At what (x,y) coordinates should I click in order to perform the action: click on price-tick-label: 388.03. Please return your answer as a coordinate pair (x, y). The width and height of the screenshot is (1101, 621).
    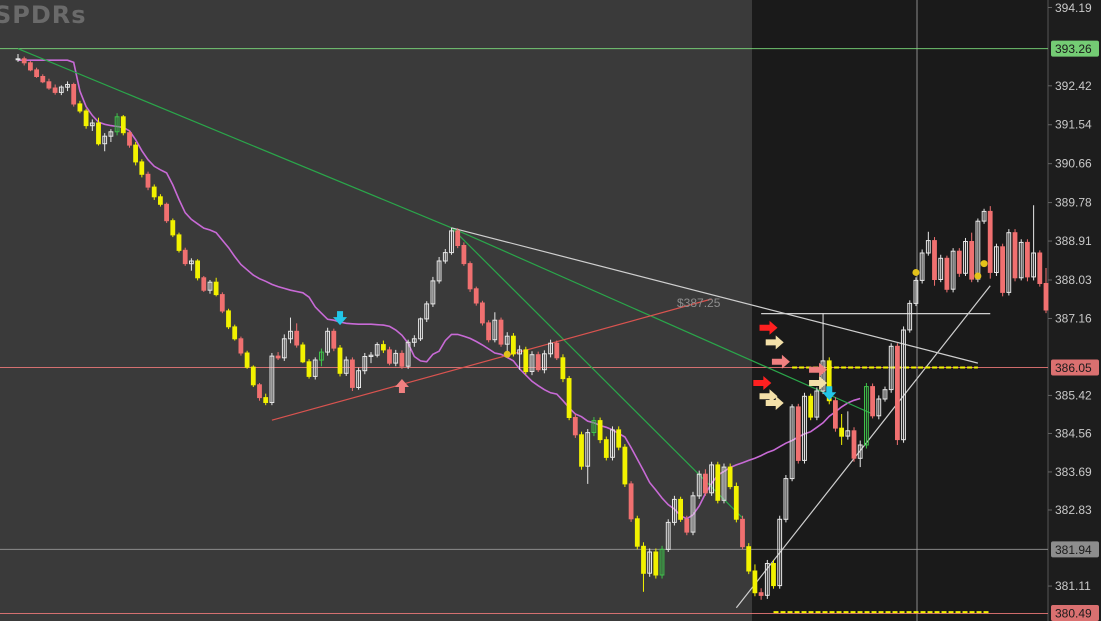
    Looking at the image, I should click on (1073, 280).